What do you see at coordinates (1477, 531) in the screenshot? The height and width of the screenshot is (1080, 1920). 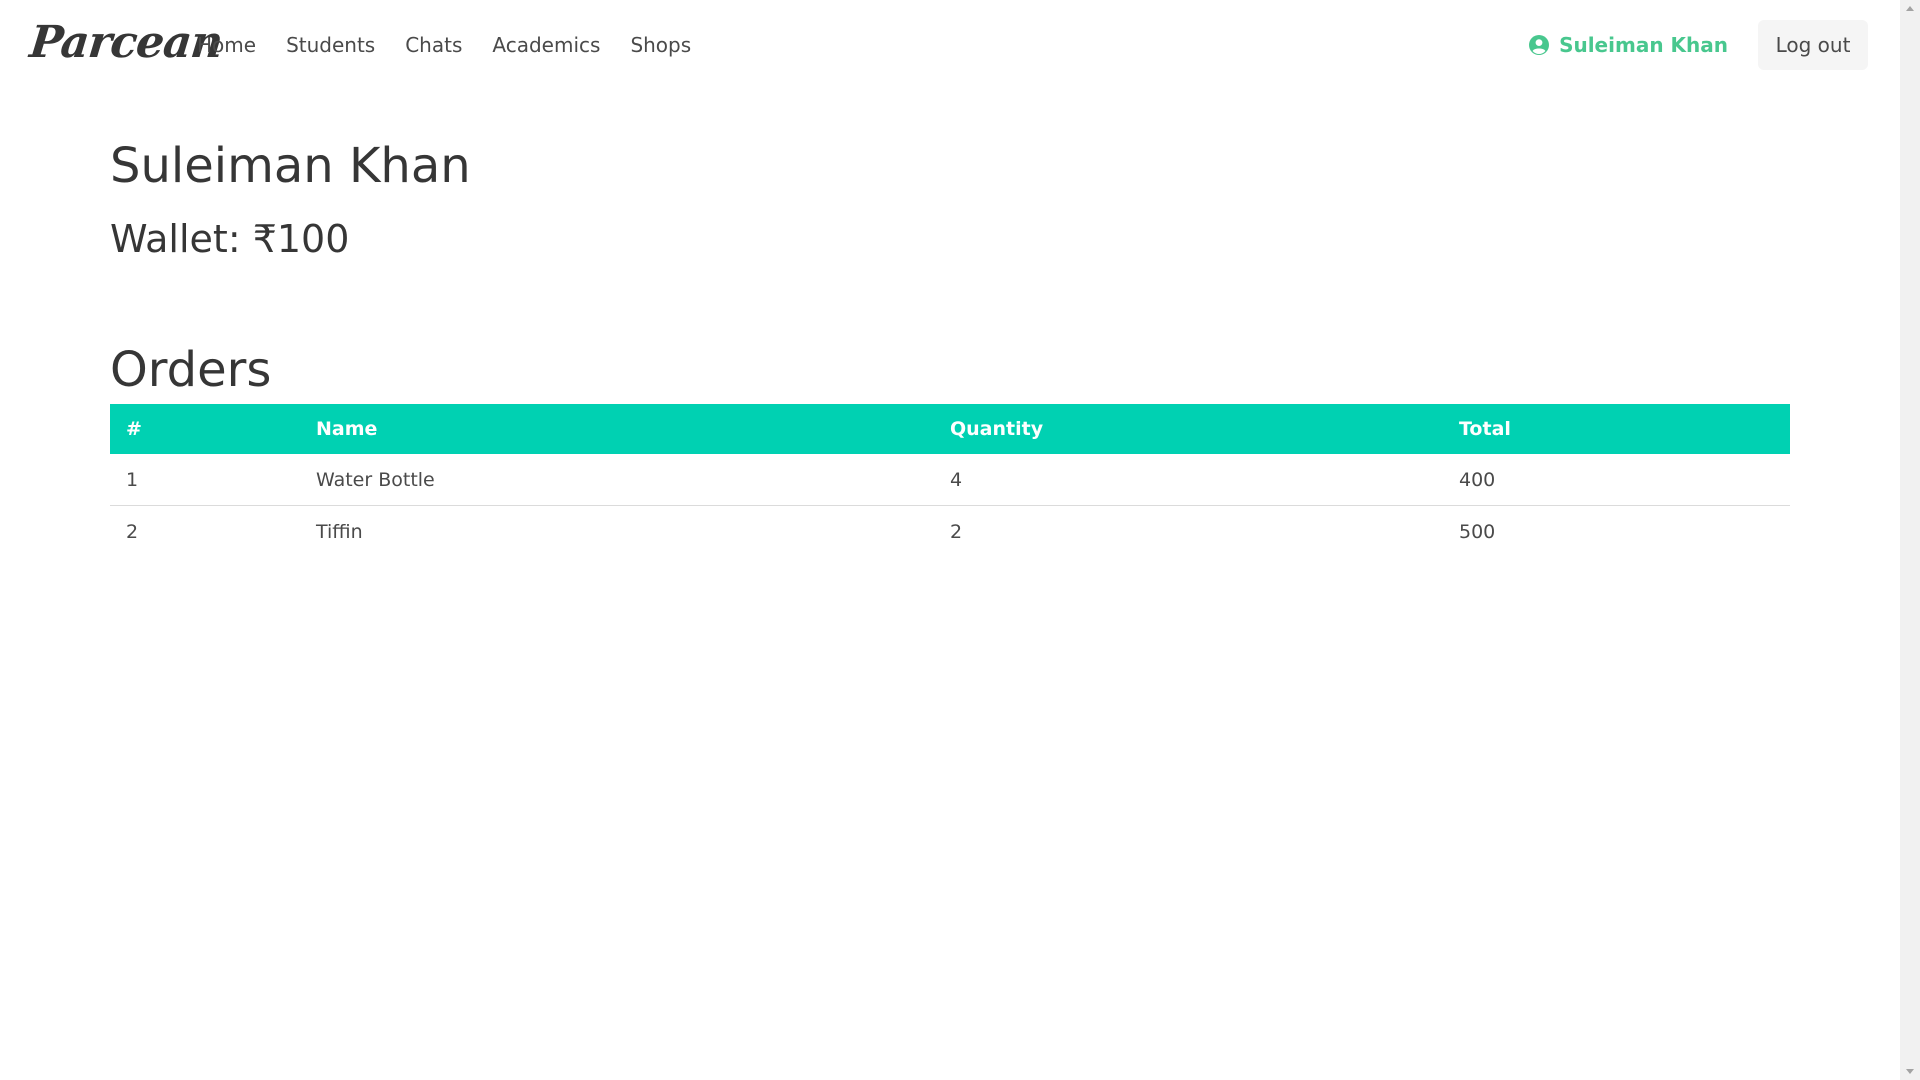 I see `cell-total: 500` at bounding box center [1477, 531].